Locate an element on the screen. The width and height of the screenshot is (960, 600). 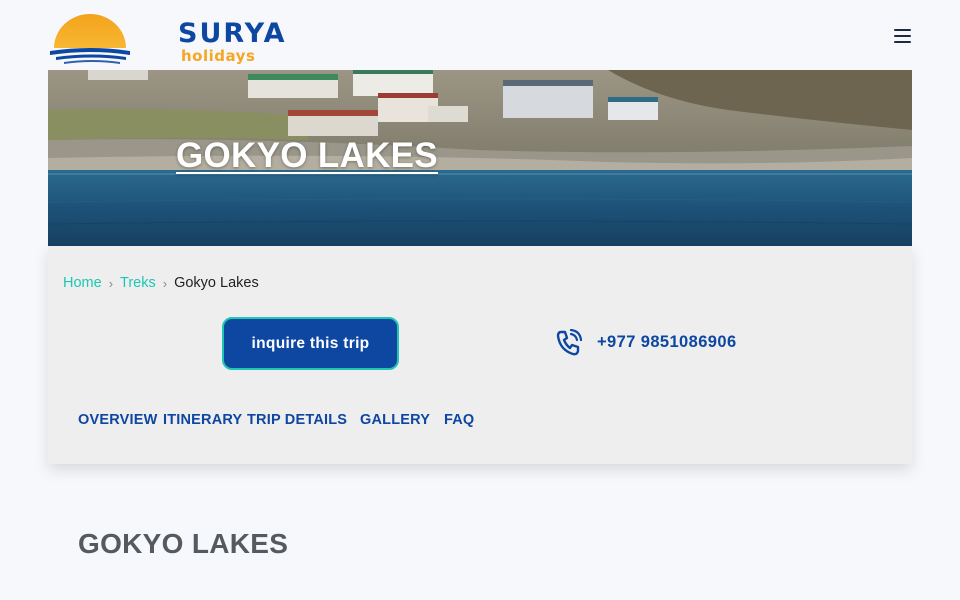
tab-gallery: GALLERY is located at coordinates (395, 420).